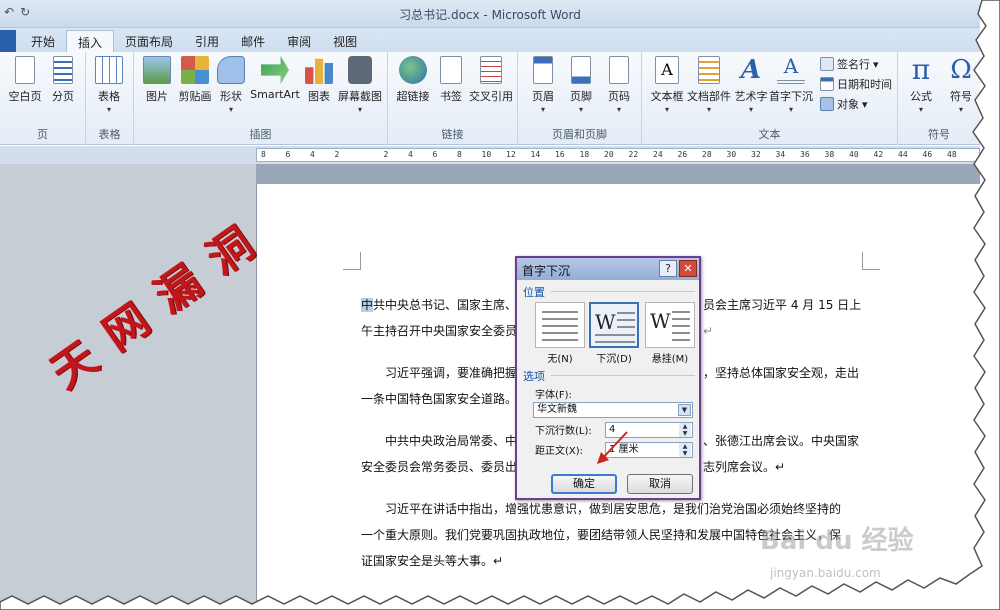 The height and width of the screenshot is (610, 1000). I want to click on paragraph-1-line-1: 中共中央总书记、国家主席、, so click(439, 305).